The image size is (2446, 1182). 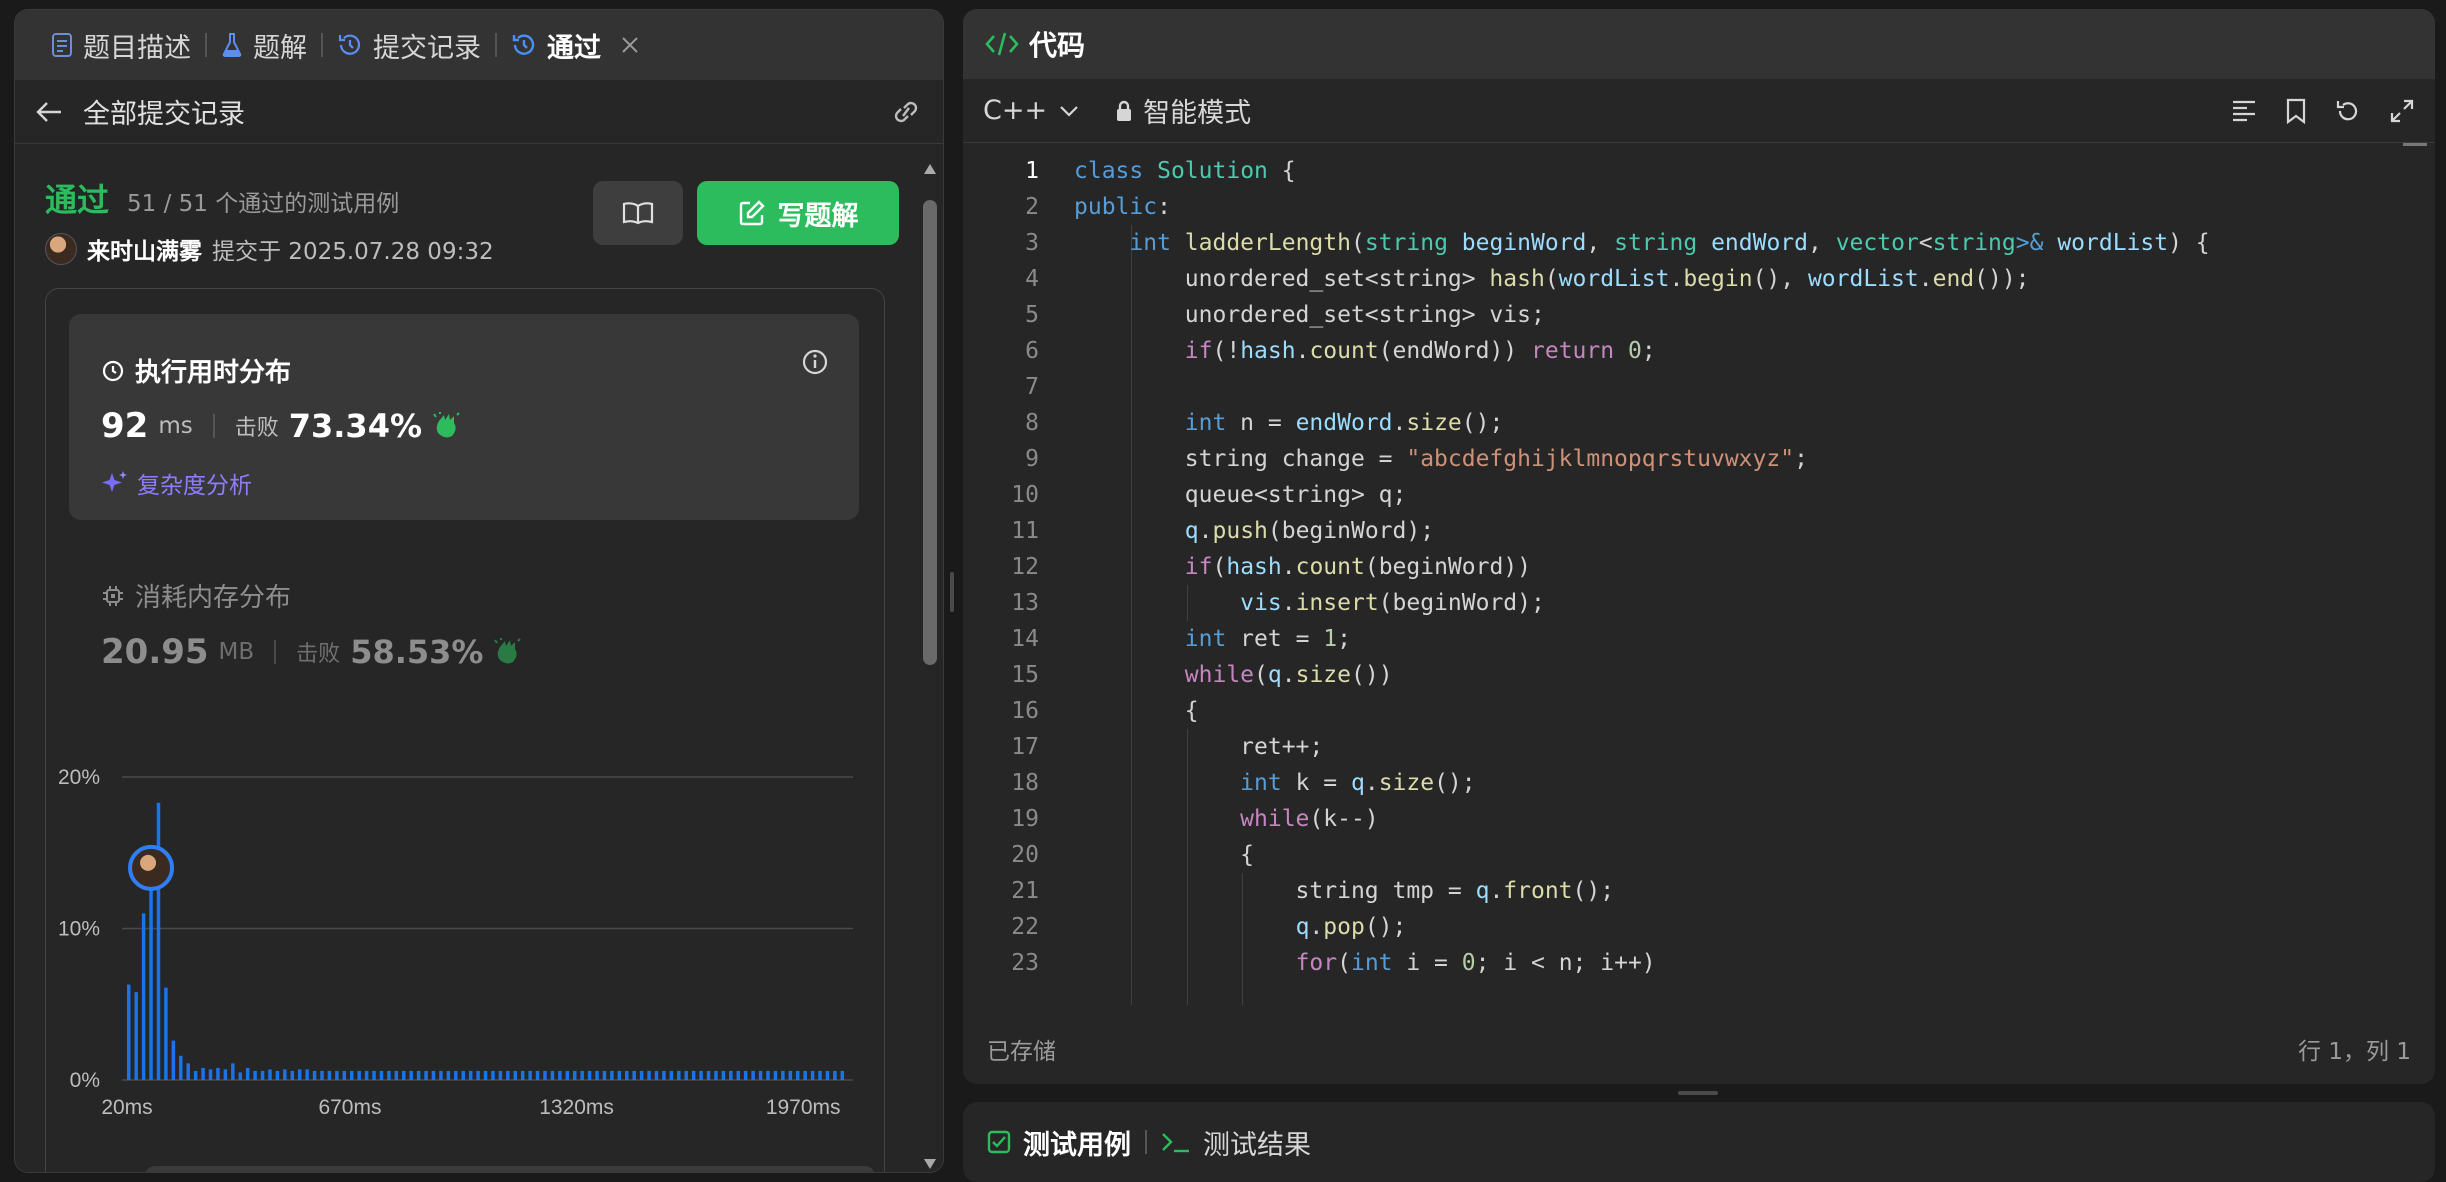 What do you see at coordinates (906, 112) in the screenshot?
I see `link-icon` at bounding box center [906, 112].